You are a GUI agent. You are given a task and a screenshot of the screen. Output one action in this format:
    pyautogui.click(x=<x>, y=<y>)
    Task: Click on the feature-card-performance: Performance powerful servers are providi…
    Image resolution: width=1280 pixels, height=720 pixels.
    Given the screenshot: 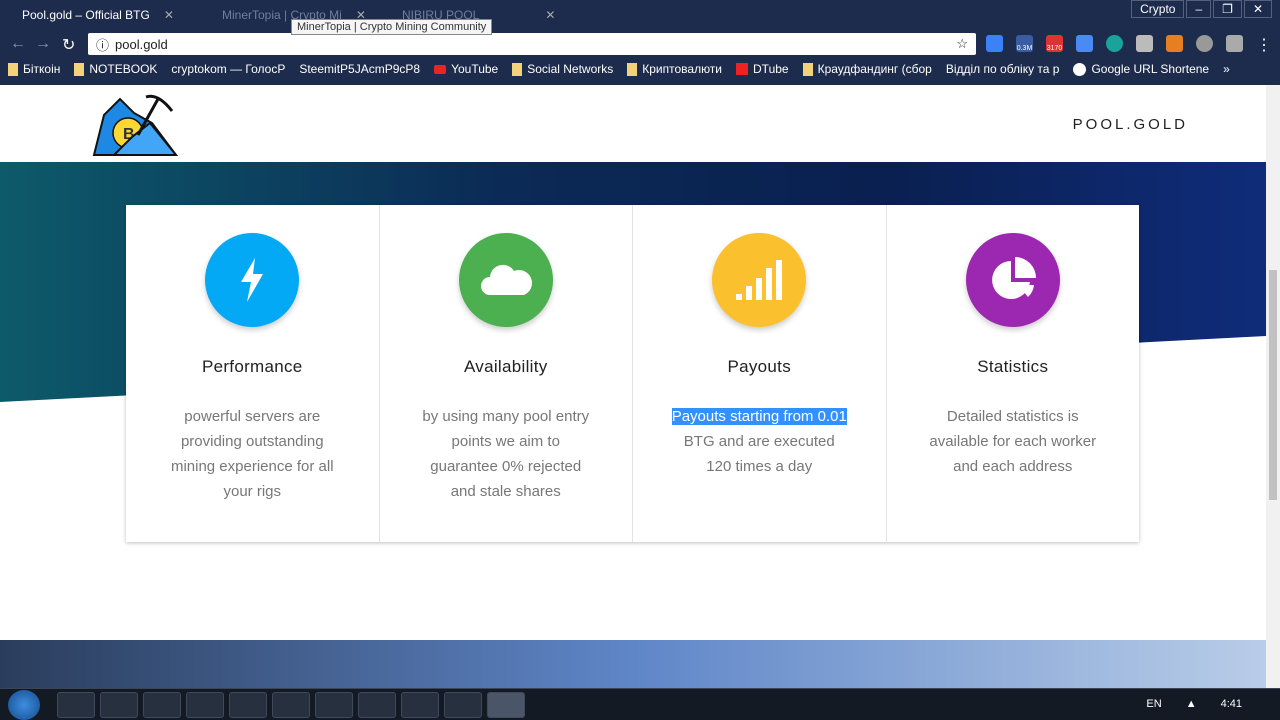 What is the action you would take?
    pyautogui.click(x=253, y=373)
    